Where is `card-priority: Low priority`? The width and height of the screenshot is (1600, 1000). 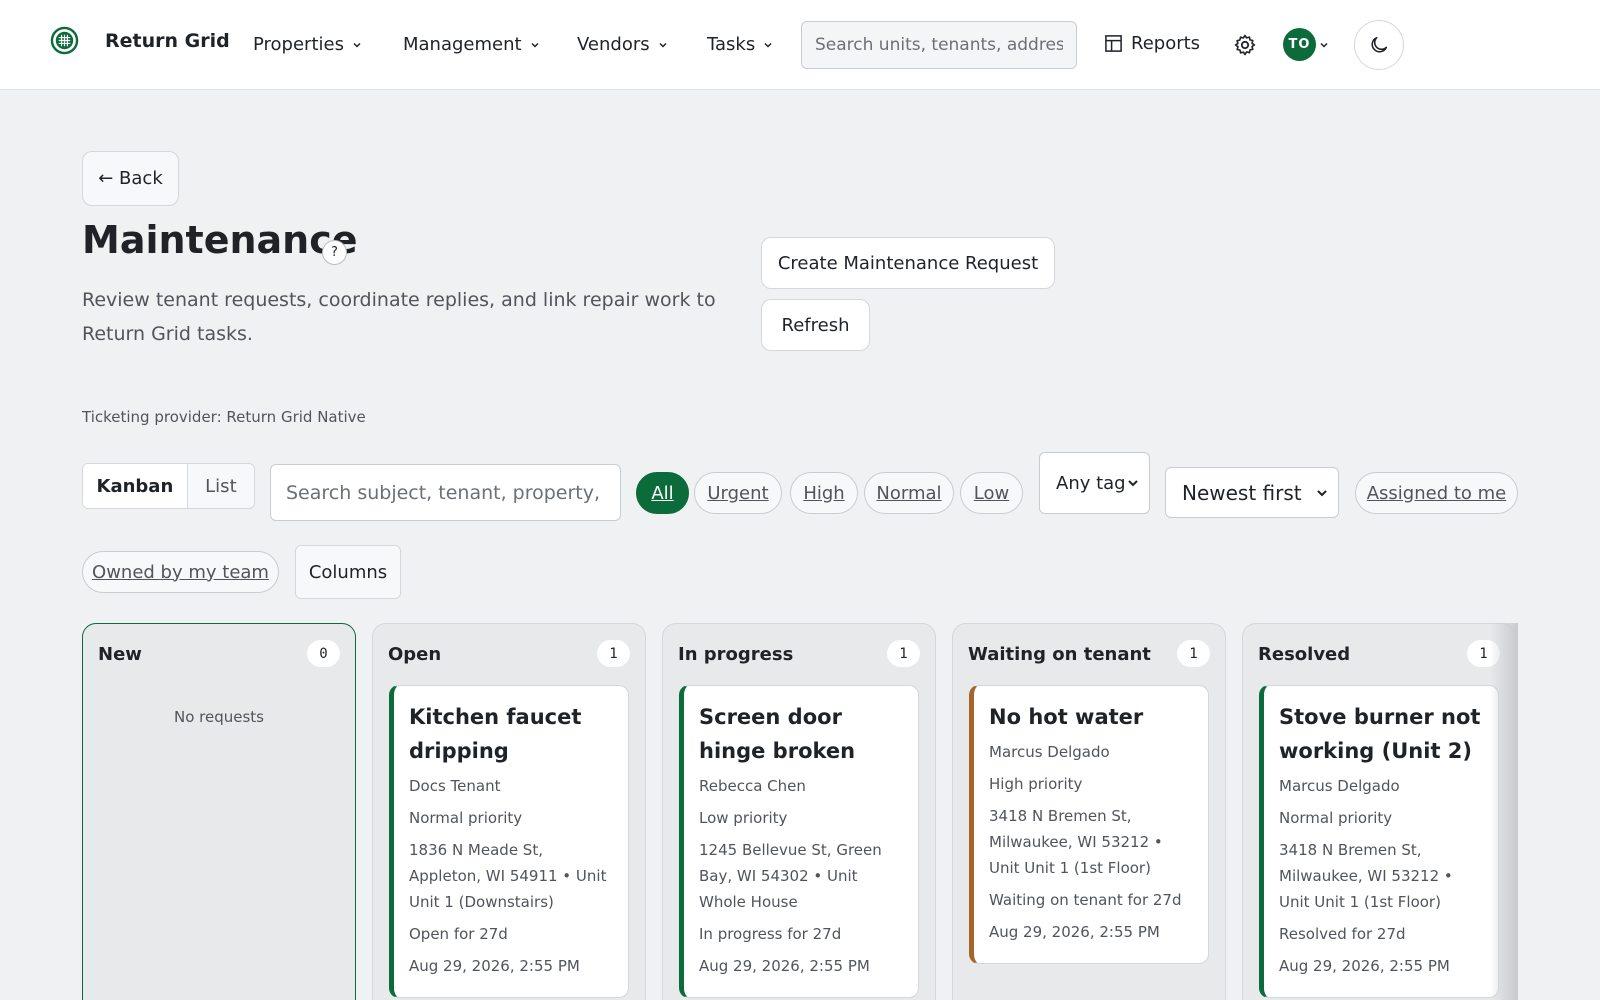
card-priority: Low priority is located at coordinates (743, 818).